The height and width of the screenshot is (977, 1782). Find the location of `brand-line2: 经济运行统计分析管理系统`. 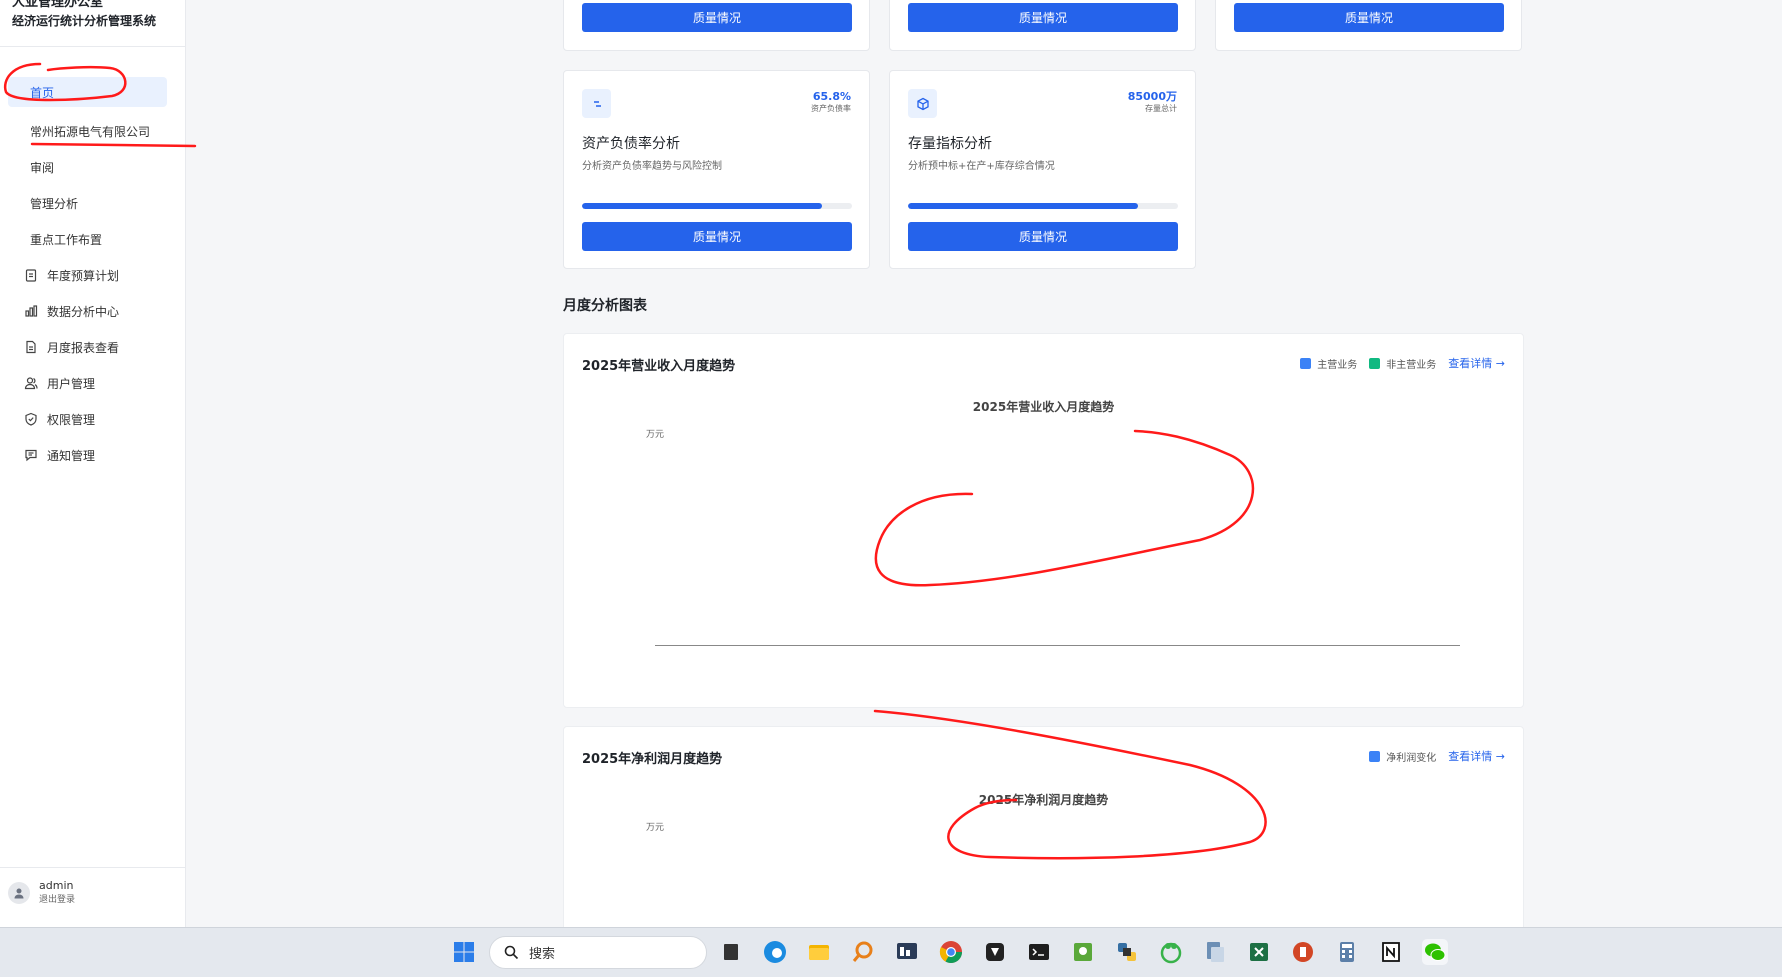

brand-line2: 经济运行统计分析管理系统 is located at coordinates (84, 21).